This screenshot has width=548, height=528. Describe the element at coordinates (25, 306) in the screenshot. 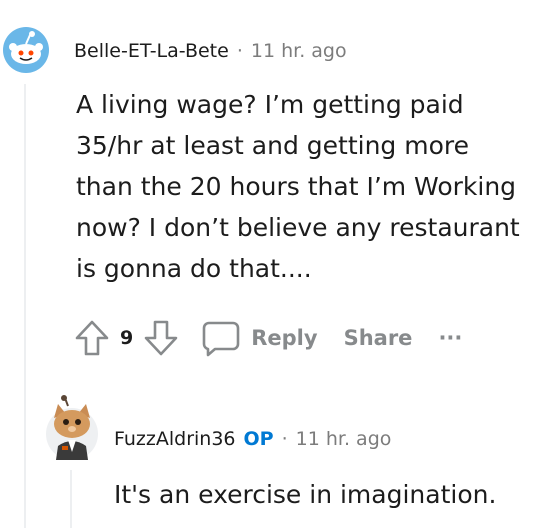

I see `thread-line-parent` at that location.